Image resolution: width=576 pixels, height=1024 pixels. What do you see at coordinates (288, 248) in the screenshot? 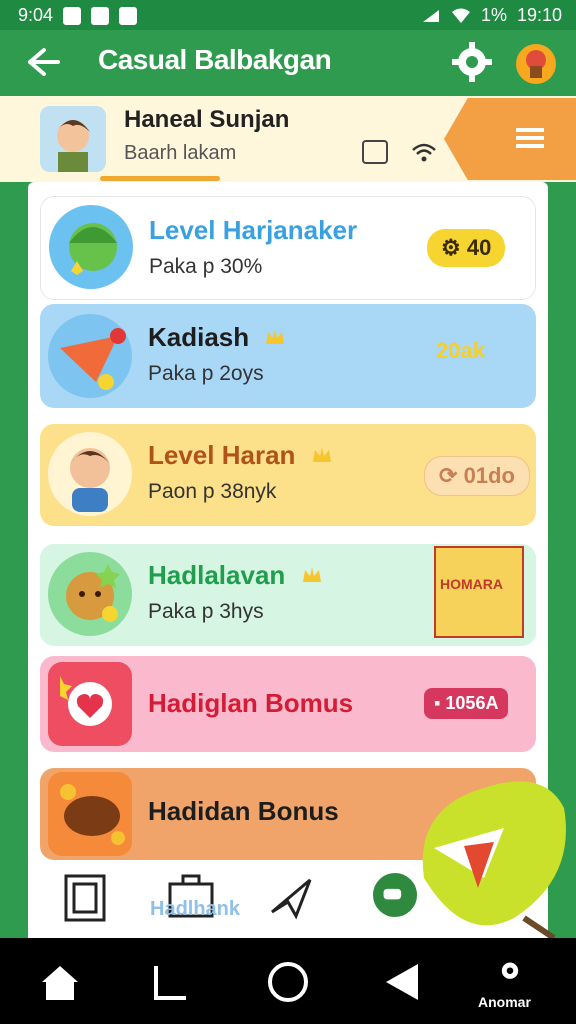
I see `list-item: Level Harjanaker Paka p 30% ⚙ 40` at bounding box center [288, 248].